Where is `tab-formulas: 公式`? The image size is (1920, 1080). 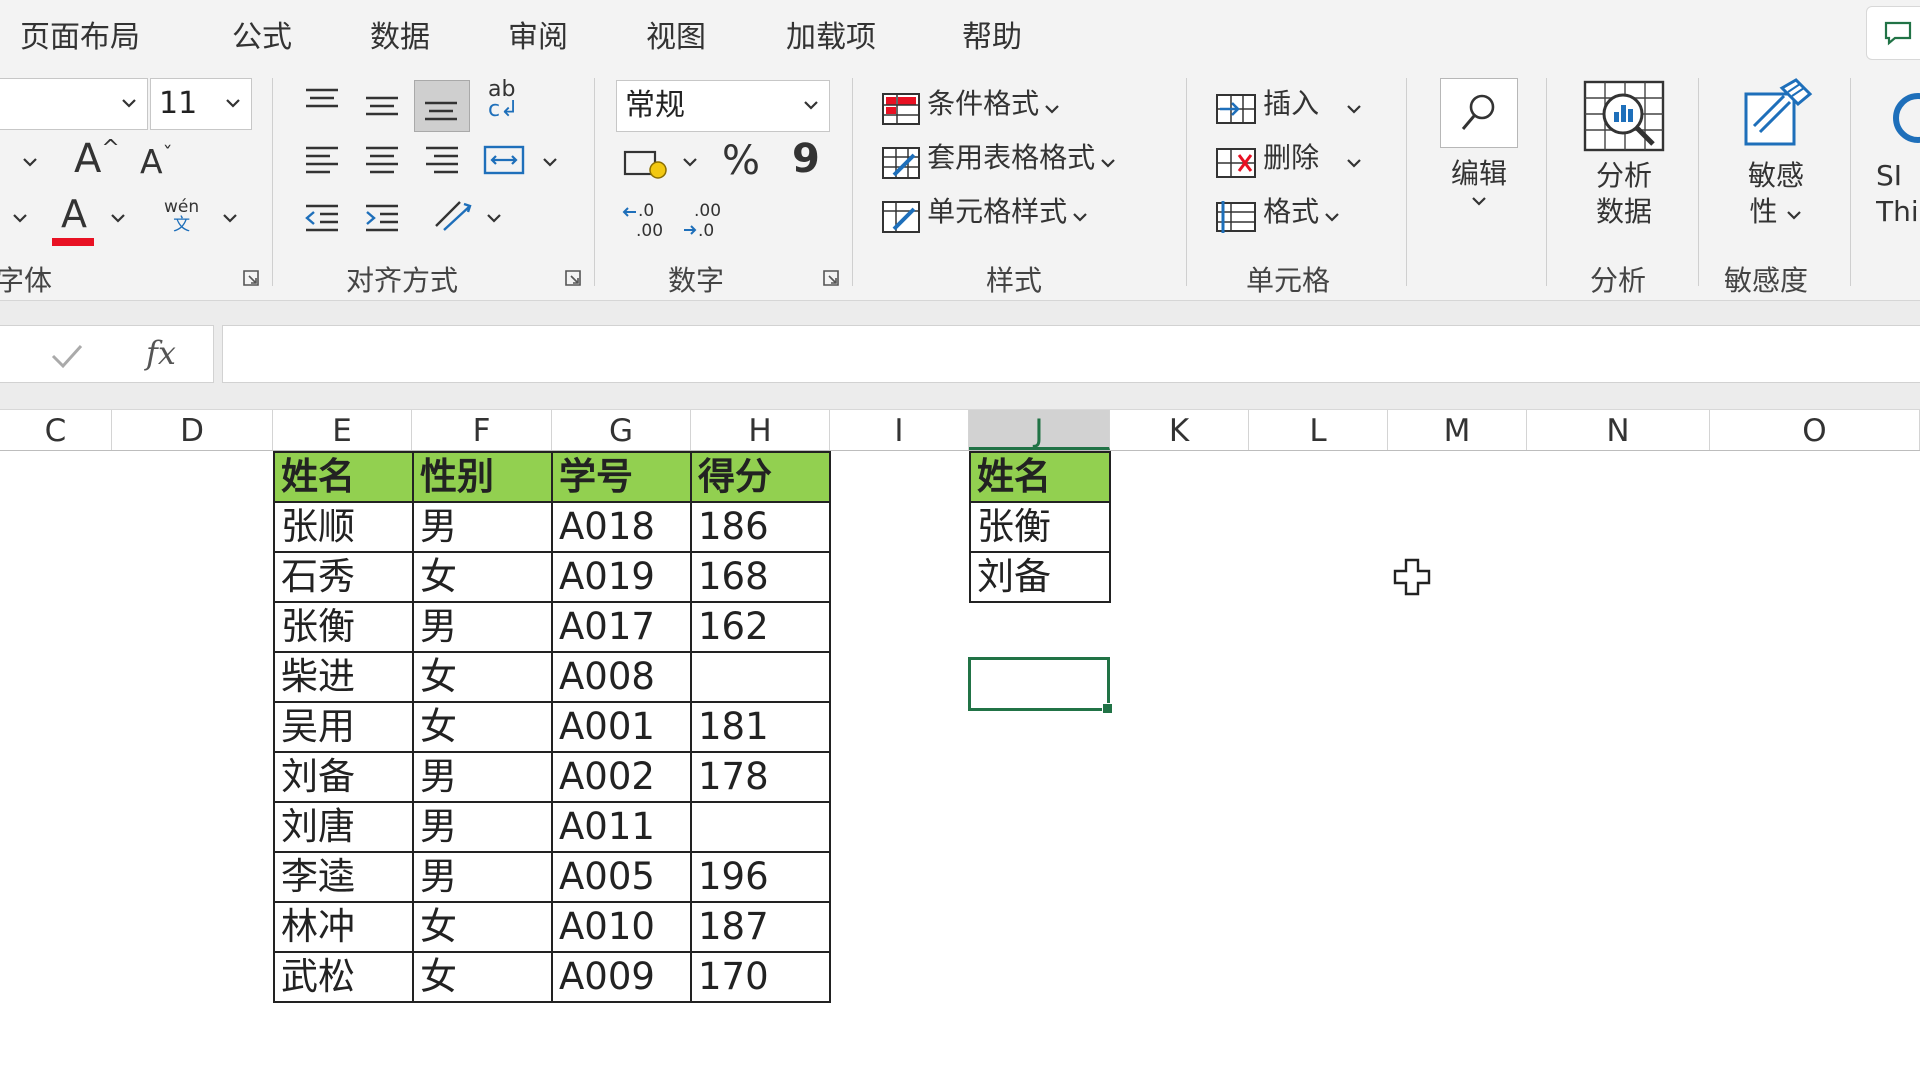
tab-formulas: 公式 is located at coordinates (262, 34).